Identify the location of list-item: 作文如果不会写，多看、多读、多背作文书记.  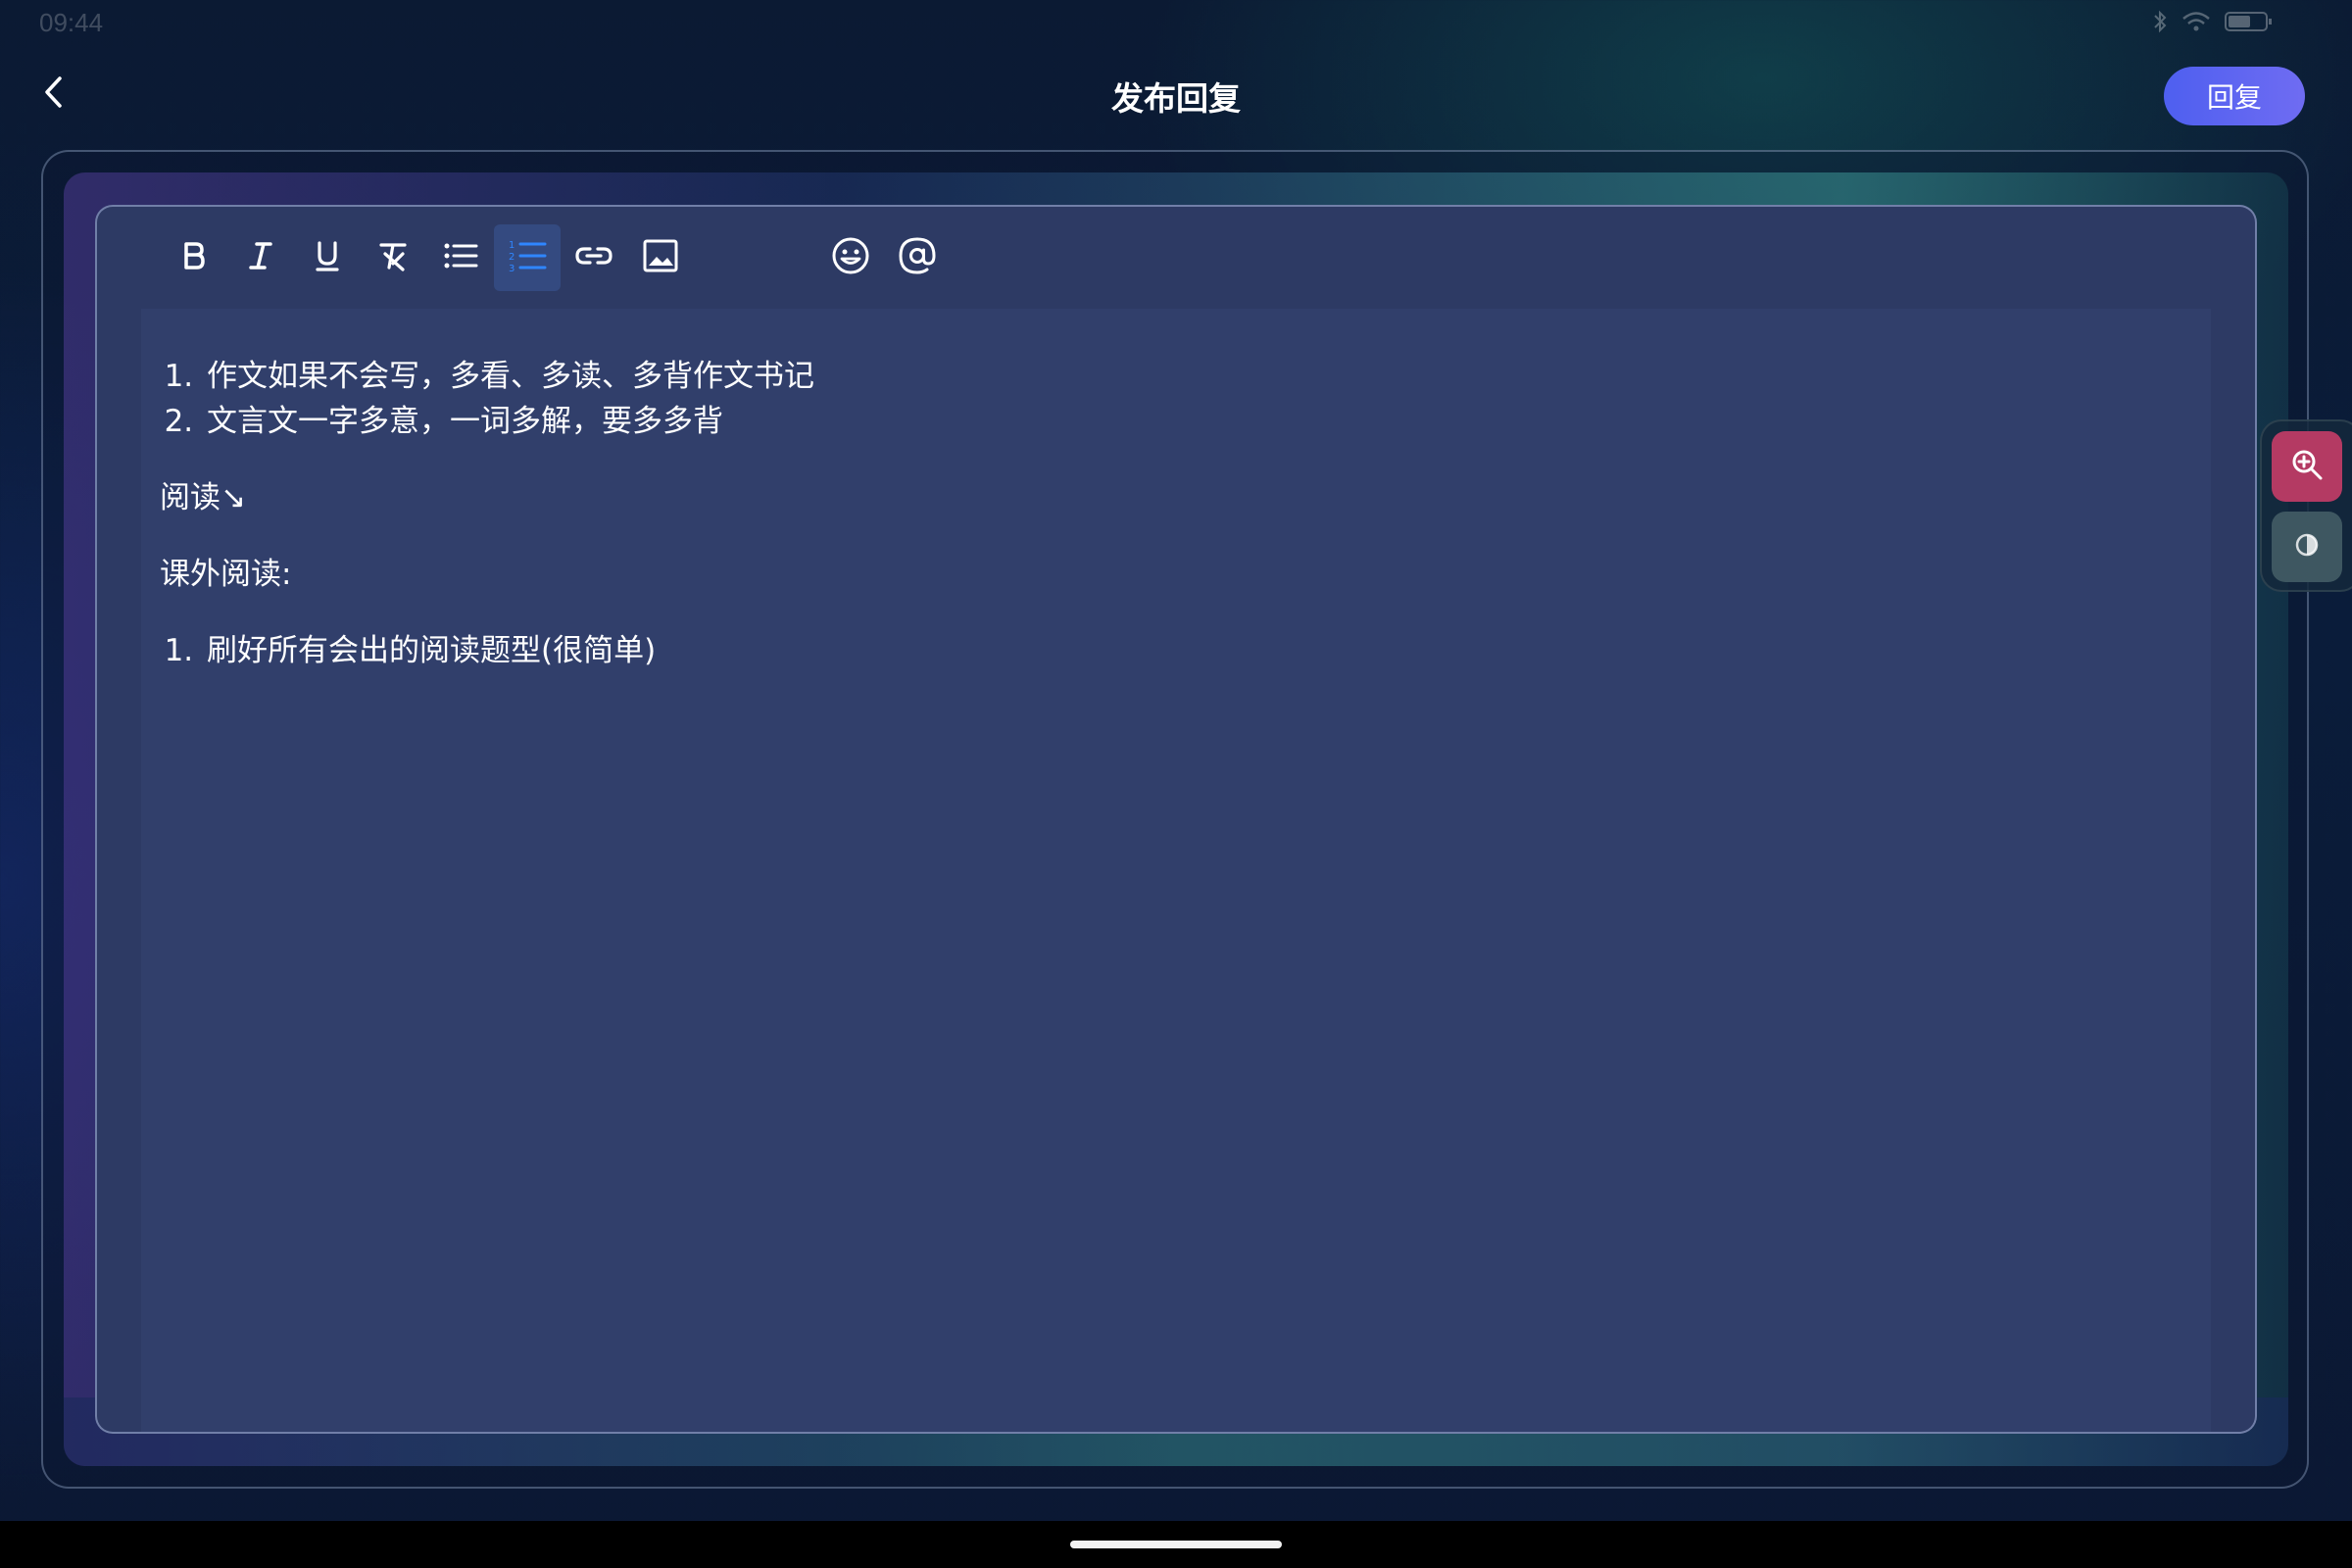
(1186, 376).